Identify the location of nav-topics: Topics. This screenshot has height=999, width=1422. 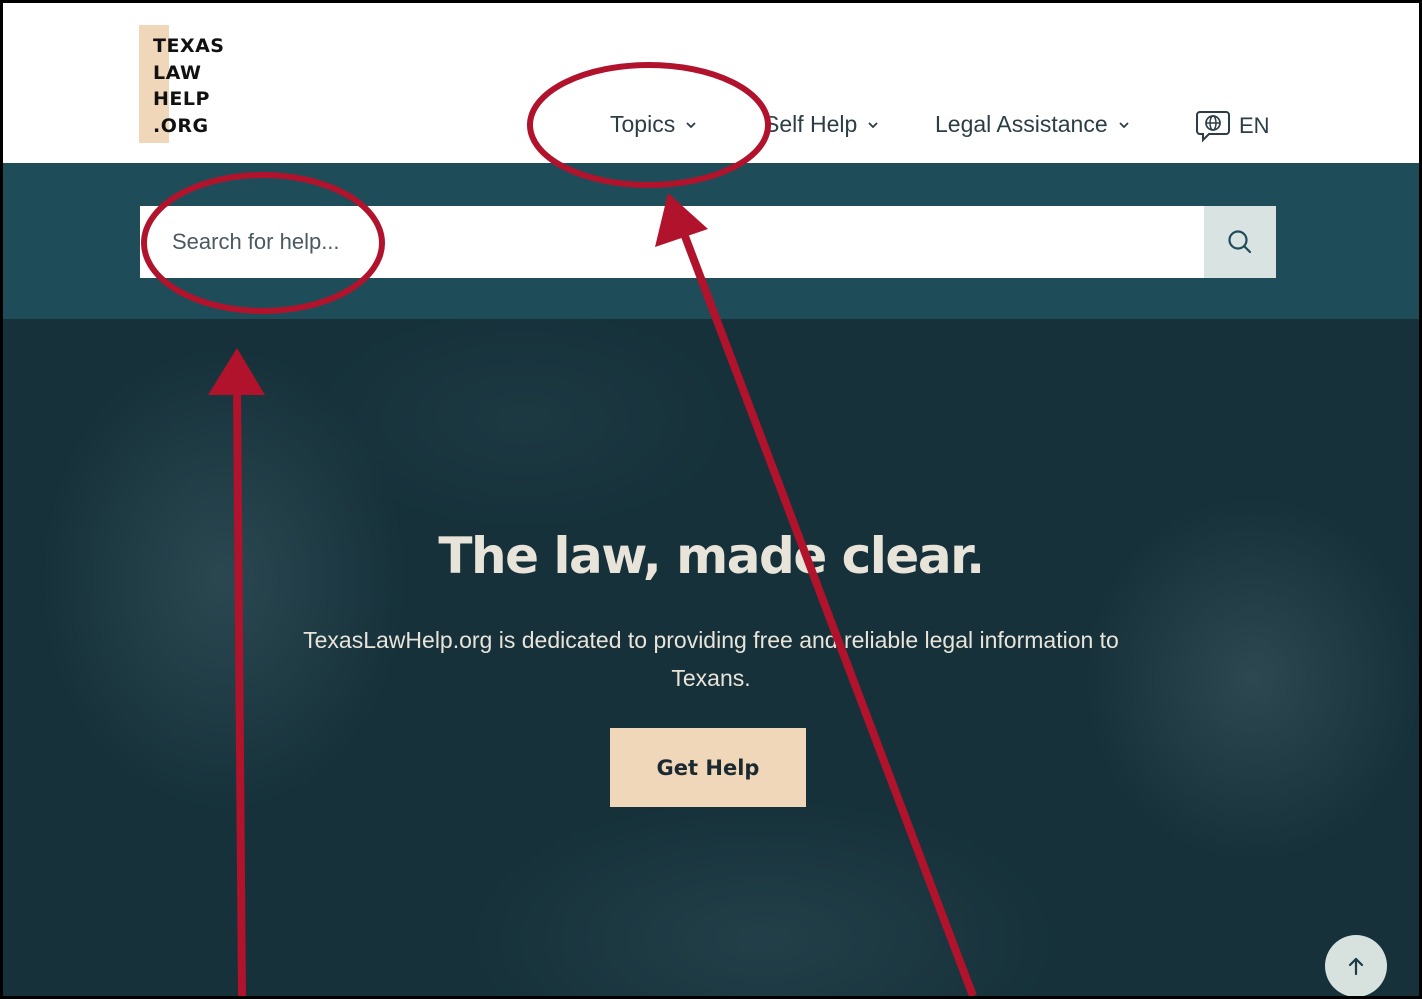
(653, 124).